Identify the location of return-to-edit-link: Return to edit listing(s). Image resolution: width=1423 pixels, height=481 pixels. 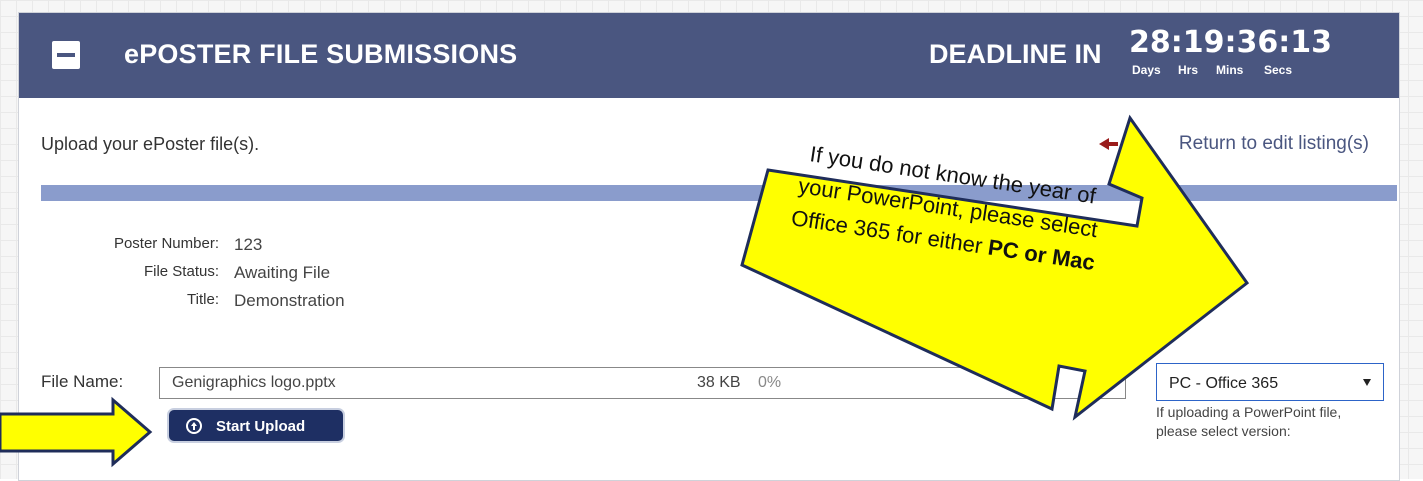
(1274, 144).